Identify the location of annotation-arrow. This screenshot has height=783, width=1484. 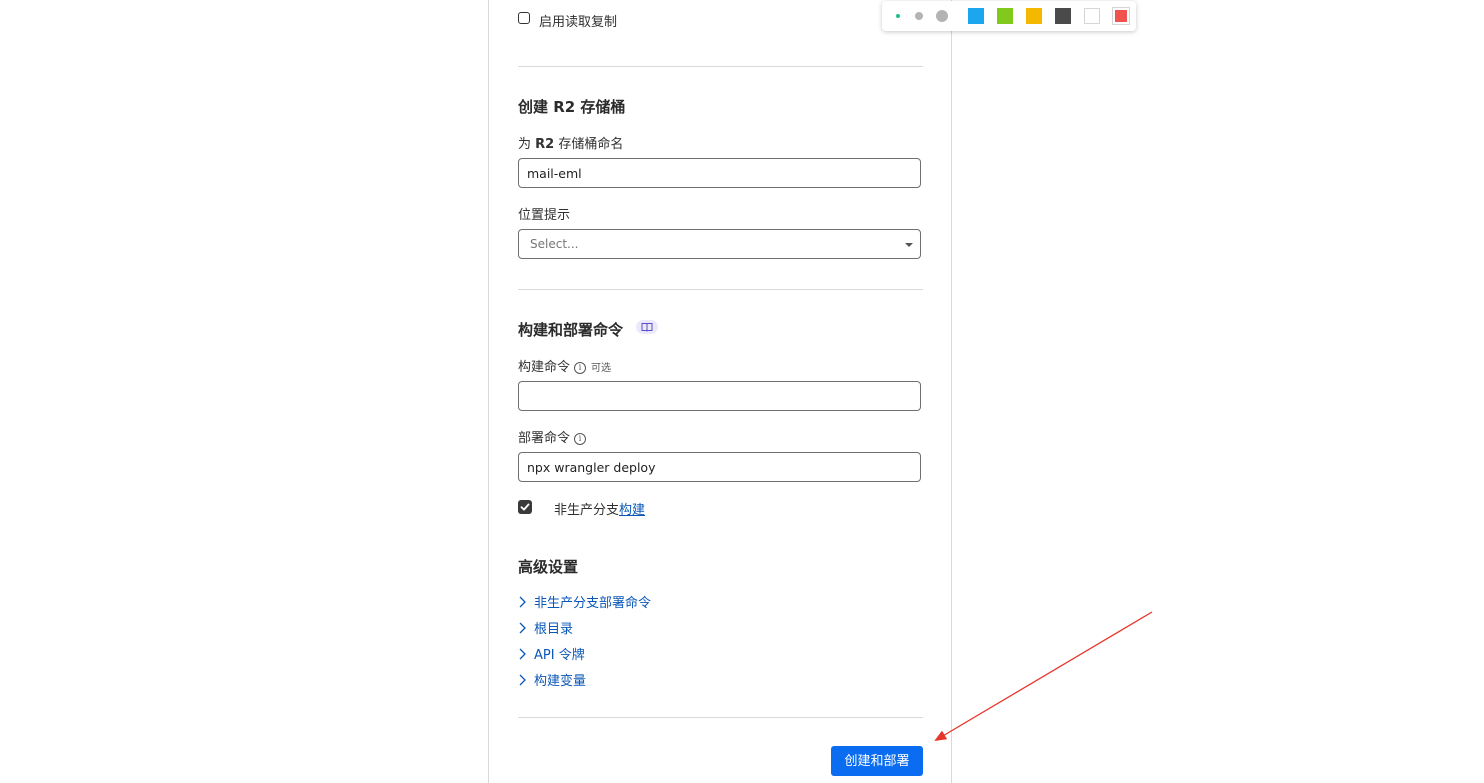
(1043, 676).